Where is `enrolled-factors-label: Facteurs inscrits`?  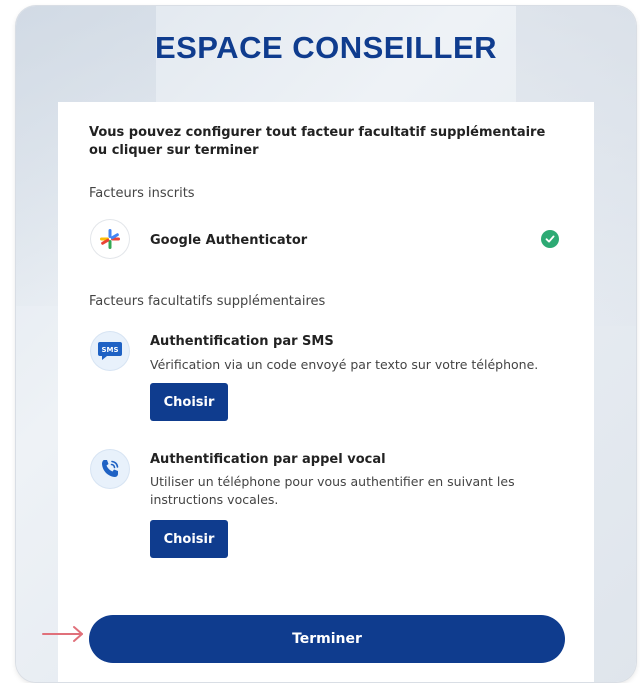 enrolled-factors-label: Facteurs inscrits is located at coordinates (142, 193).